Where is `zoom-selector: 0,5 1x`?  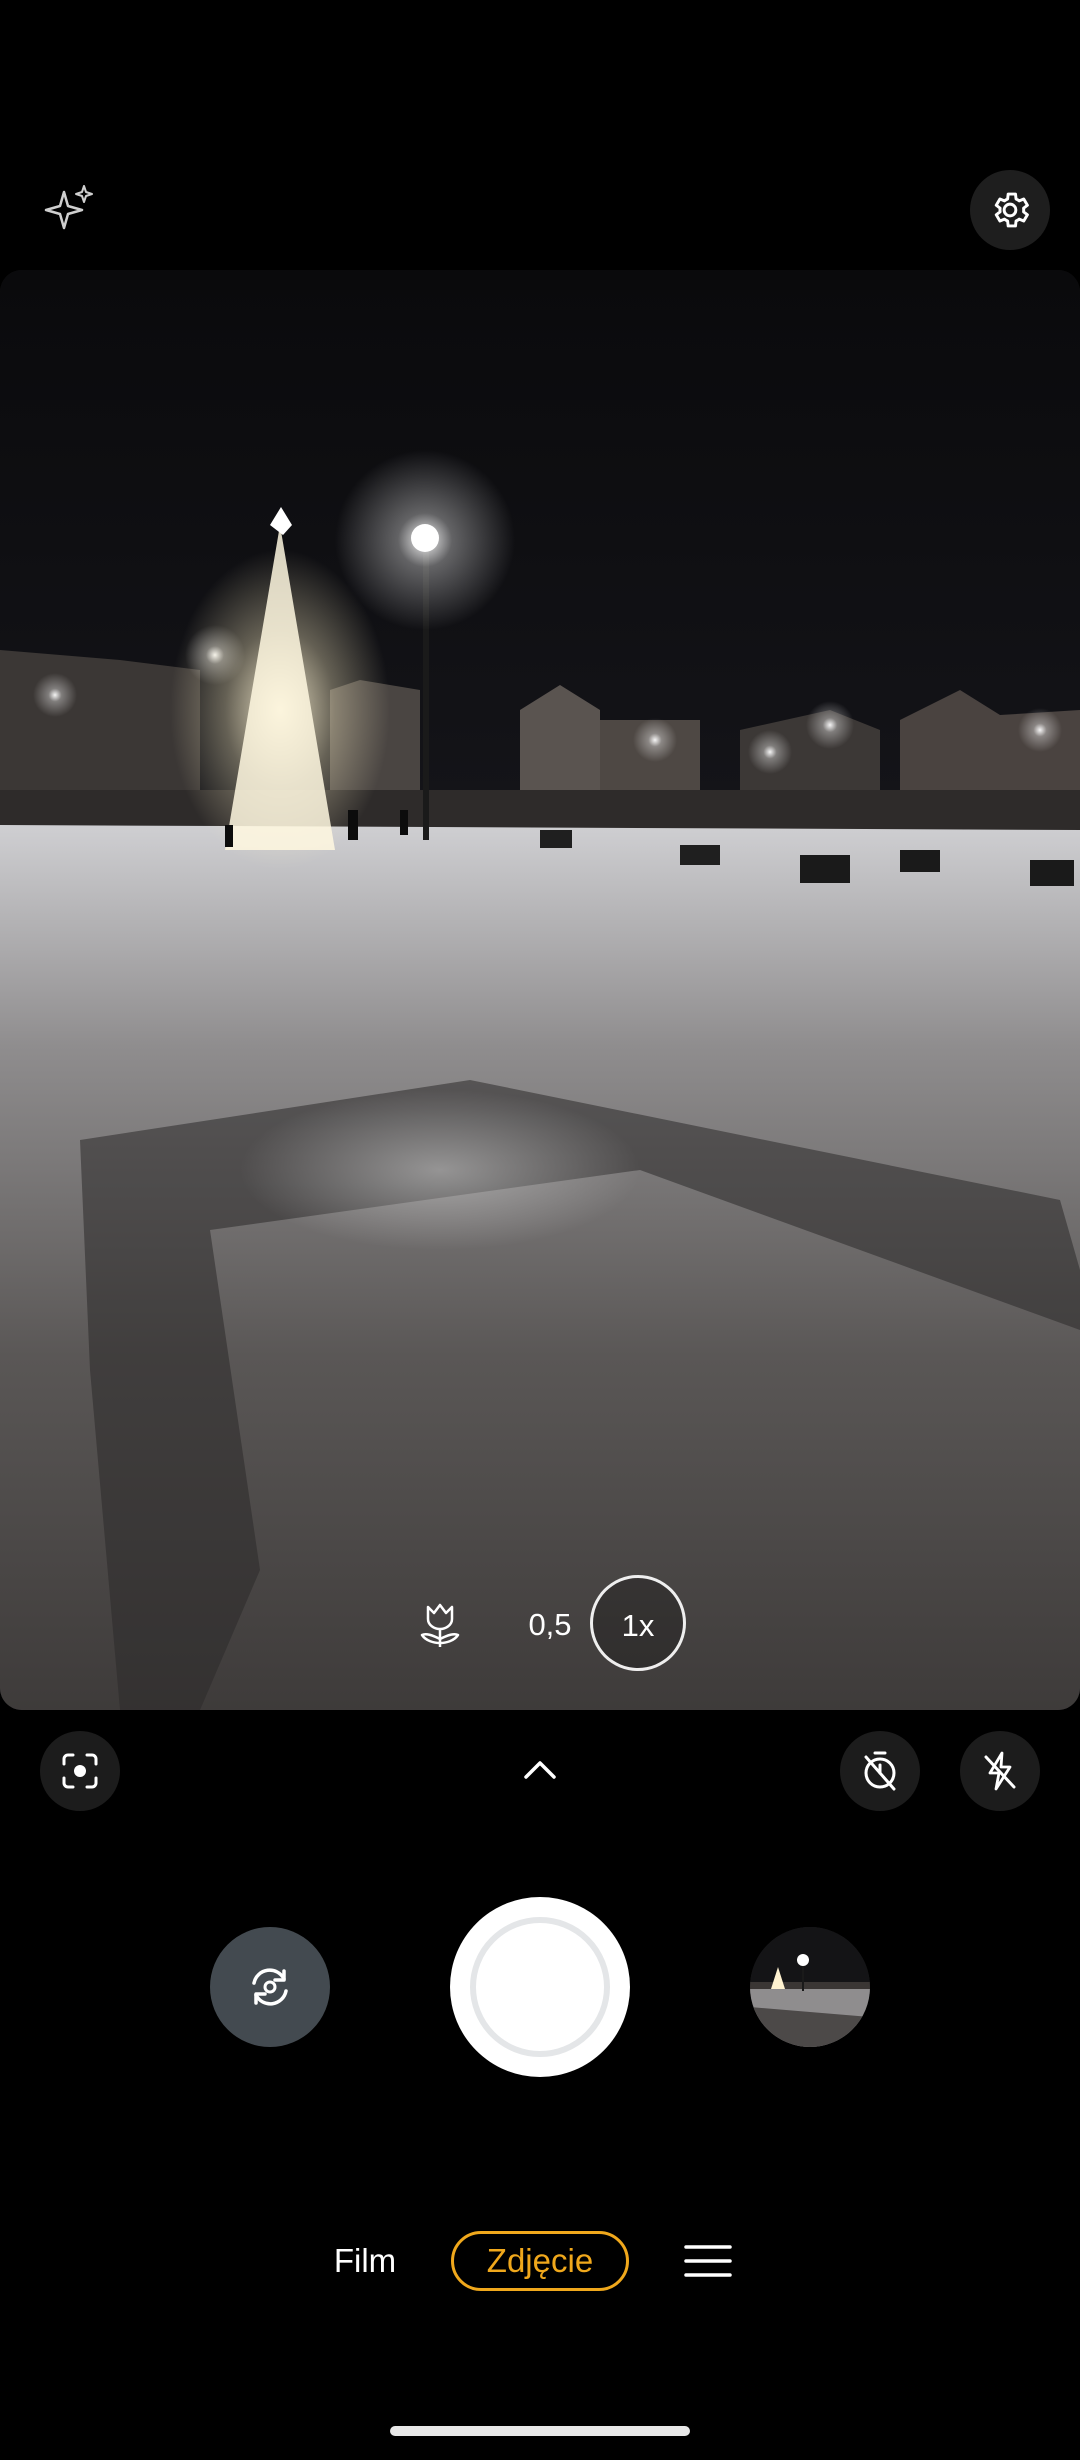
zoom-selector: 0,5 1x is located at coordinates (550, 1625).